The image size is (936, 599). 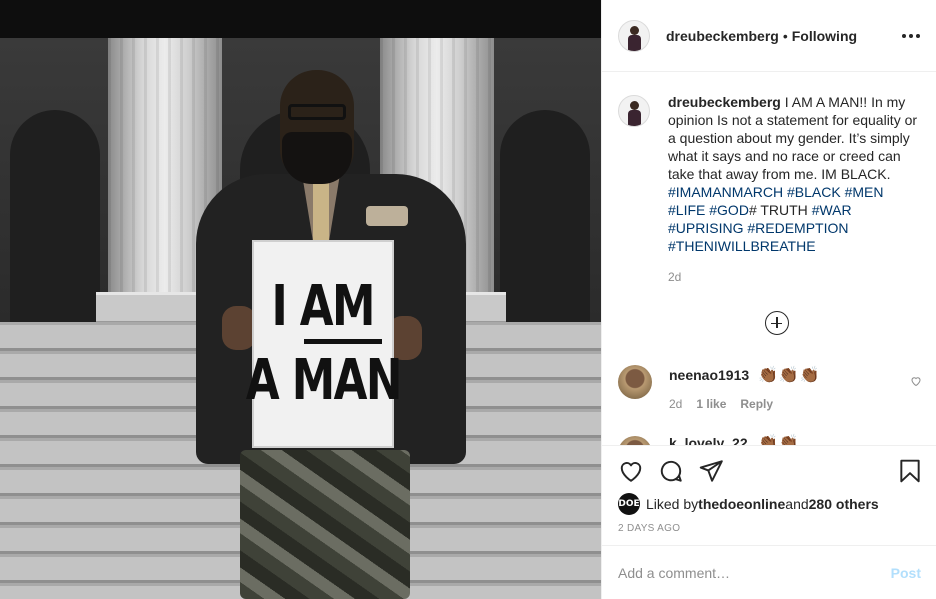 I want to click on hashtag-link: #WAR, so click(x=832, y=210).